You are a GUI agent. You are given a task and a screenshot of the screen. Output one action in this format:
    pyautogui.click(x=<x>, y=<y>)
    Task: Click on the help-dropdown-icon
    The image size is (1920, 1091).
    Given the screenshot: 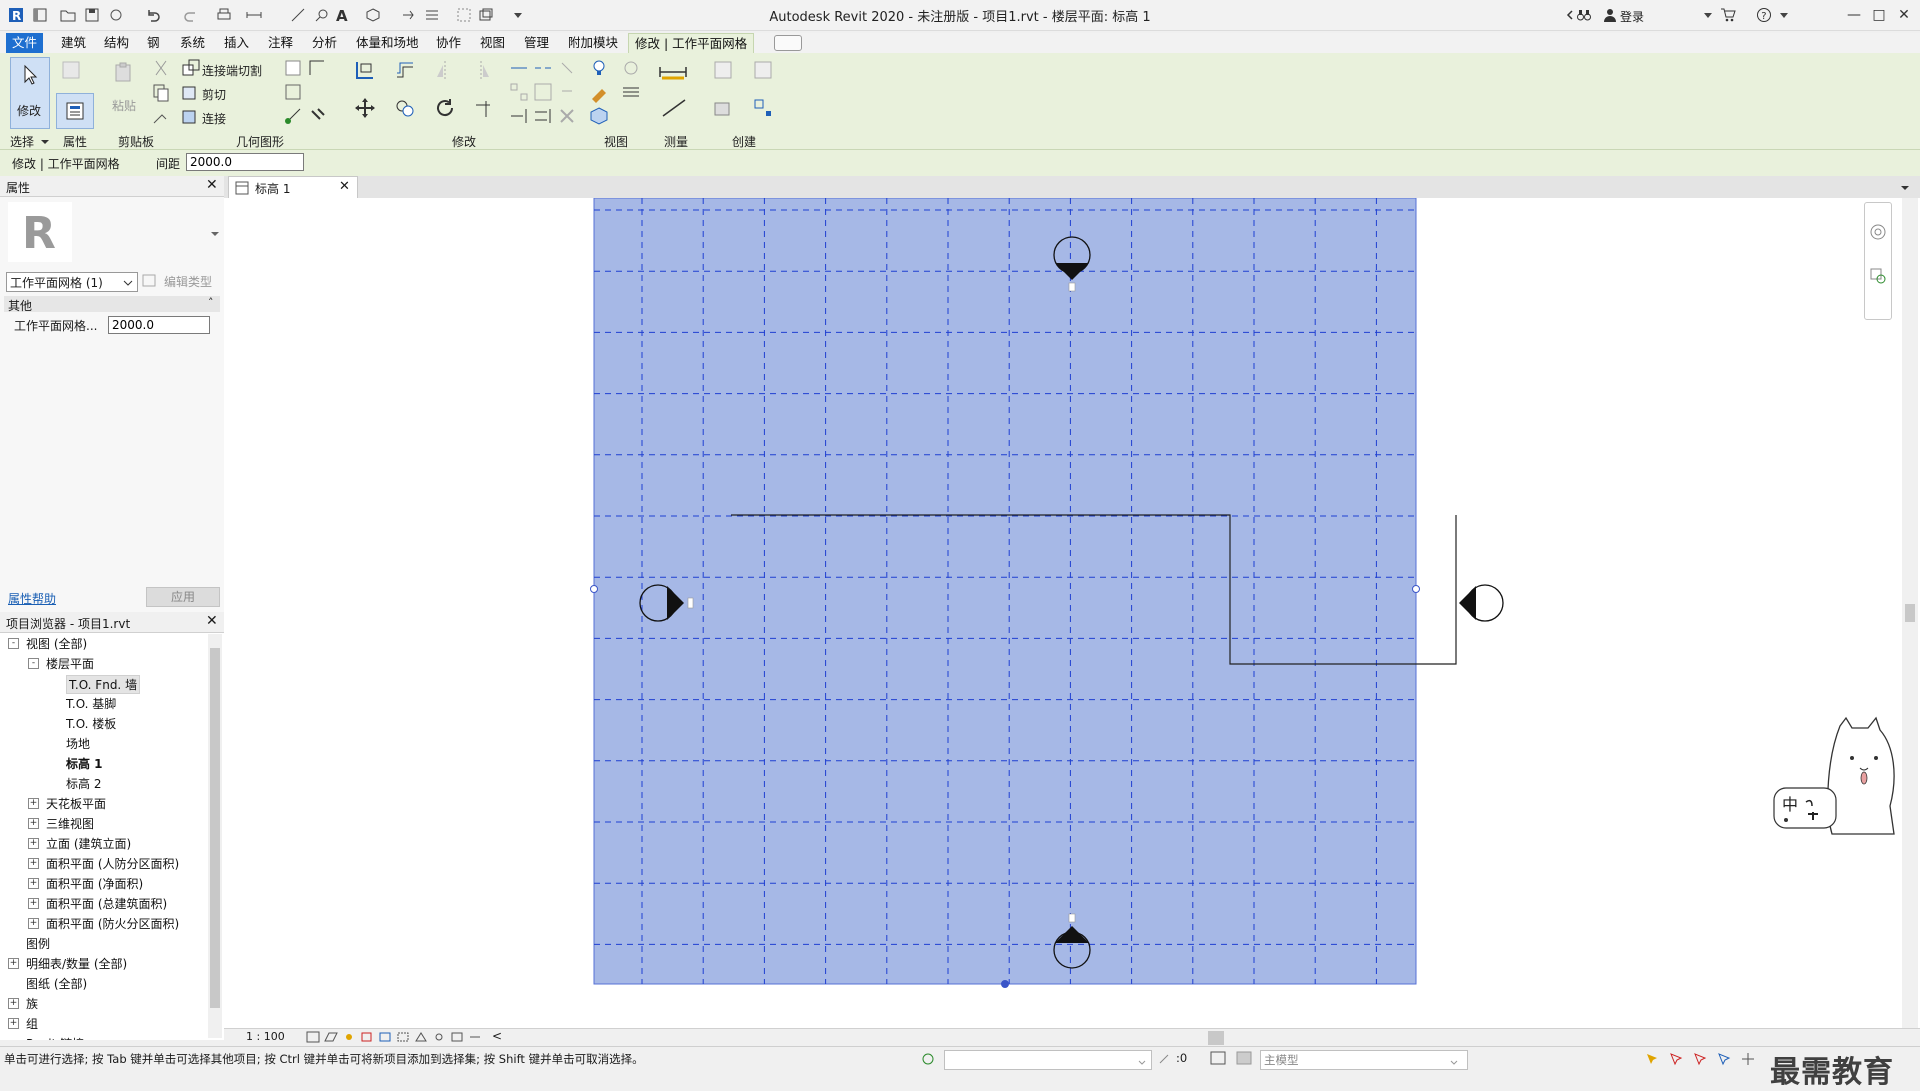 What is the action you would take?
    pyautogui.click(x=1784, y=15)
    